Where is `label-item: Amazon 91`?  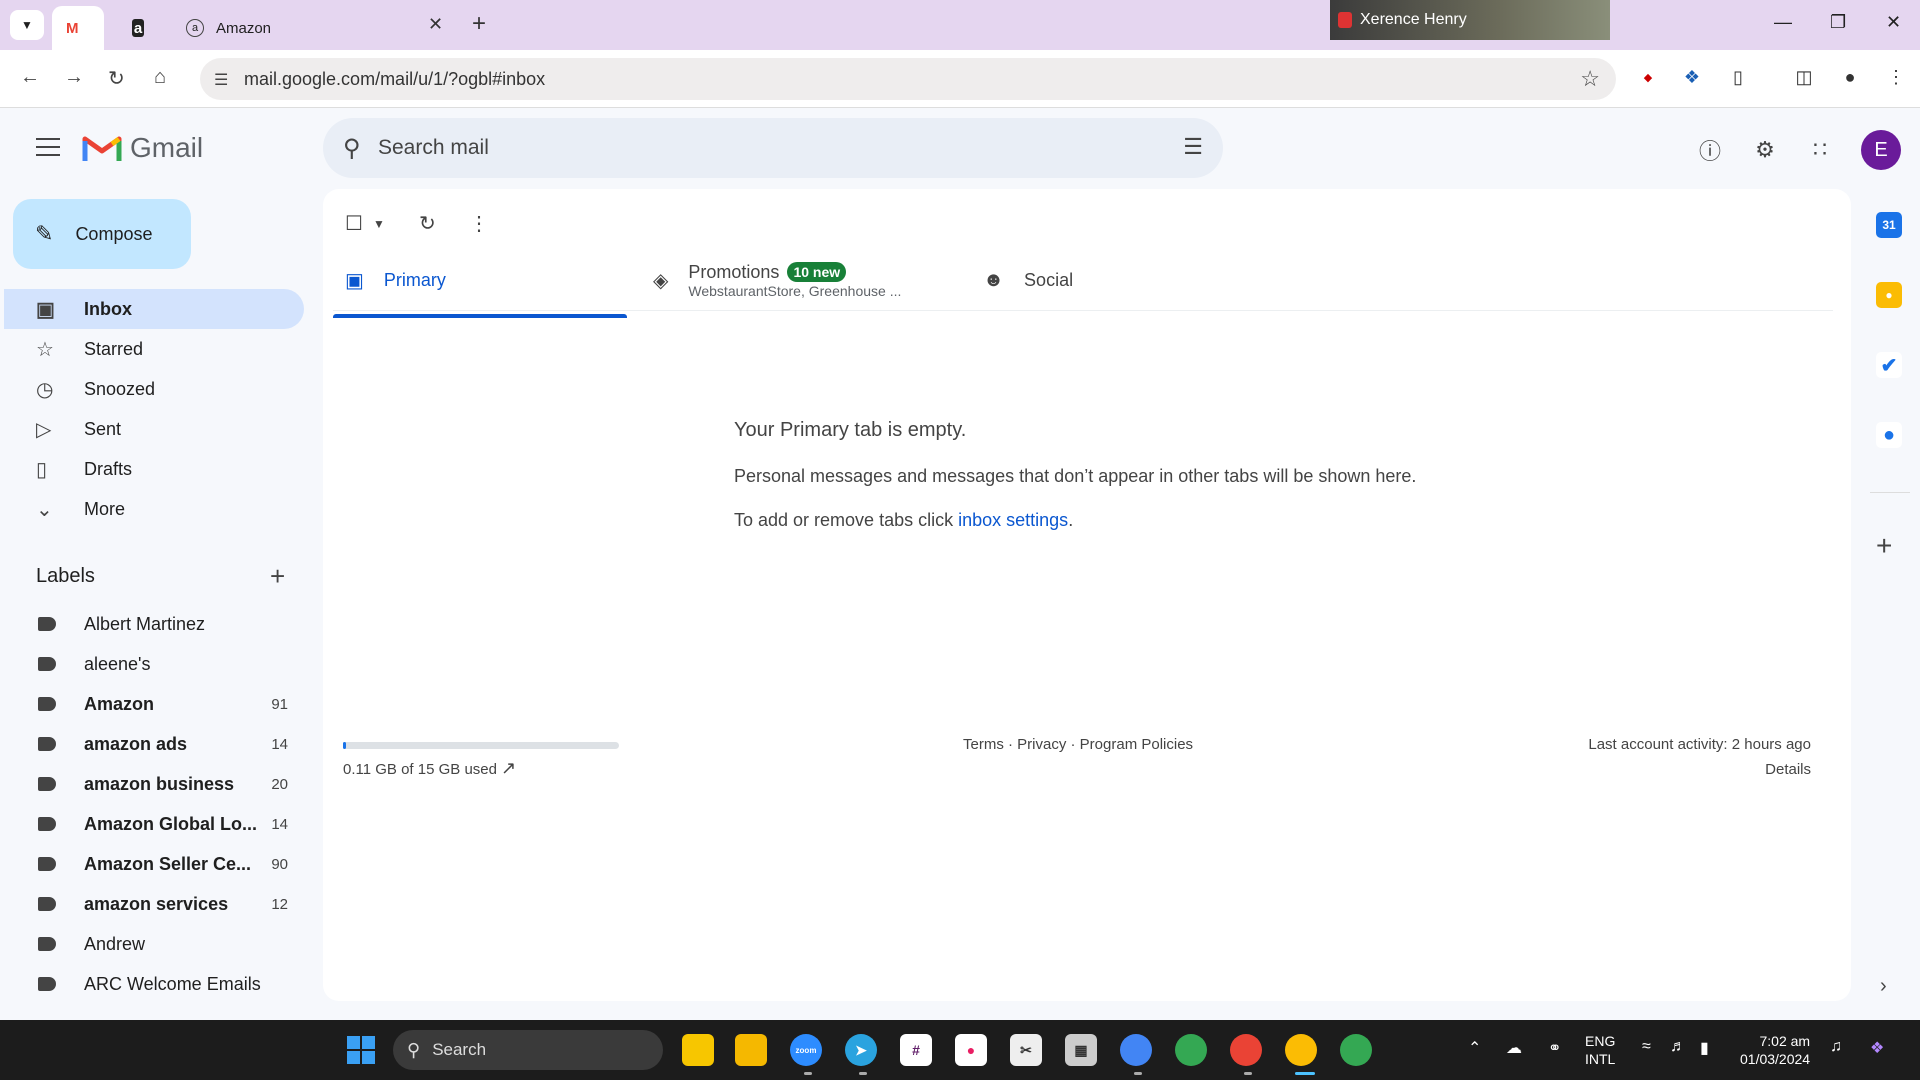
label-item: Amazon 91 is located at coordinates (163, 704).